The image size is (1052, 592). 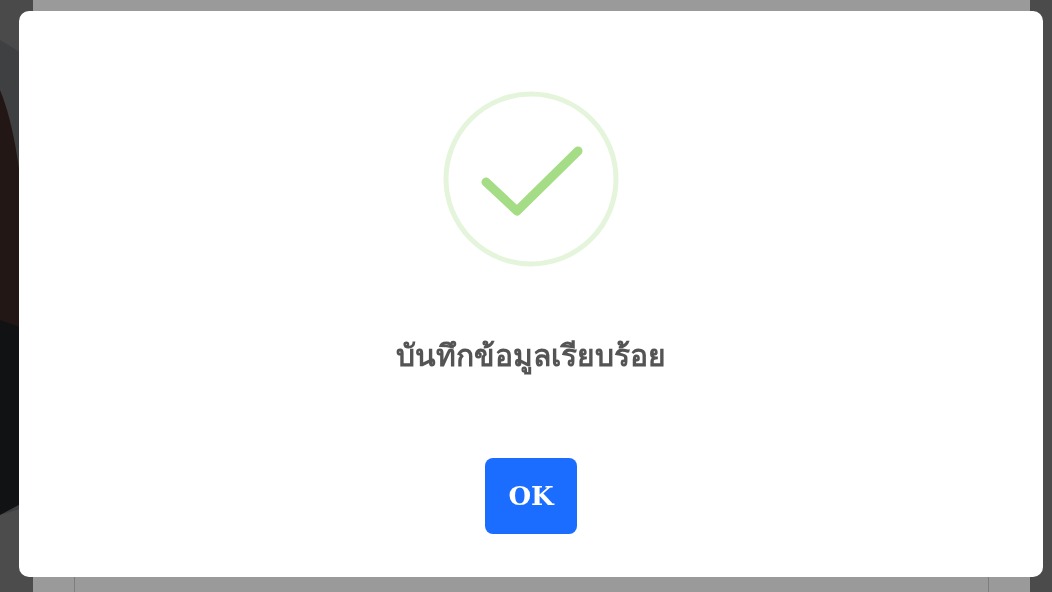 I want to click on ok-button: OK, so click(x=531, y=496).